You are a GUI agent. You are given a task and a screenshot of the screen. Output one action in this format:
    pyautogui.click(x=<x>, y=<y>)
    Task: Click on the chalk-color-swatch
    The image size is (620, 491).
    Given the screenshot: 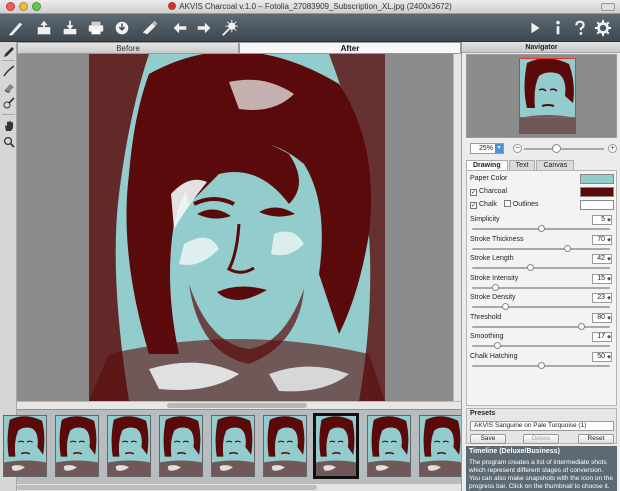 What is the action you would take?
    pyautogui.click(x=597, y=205)
    